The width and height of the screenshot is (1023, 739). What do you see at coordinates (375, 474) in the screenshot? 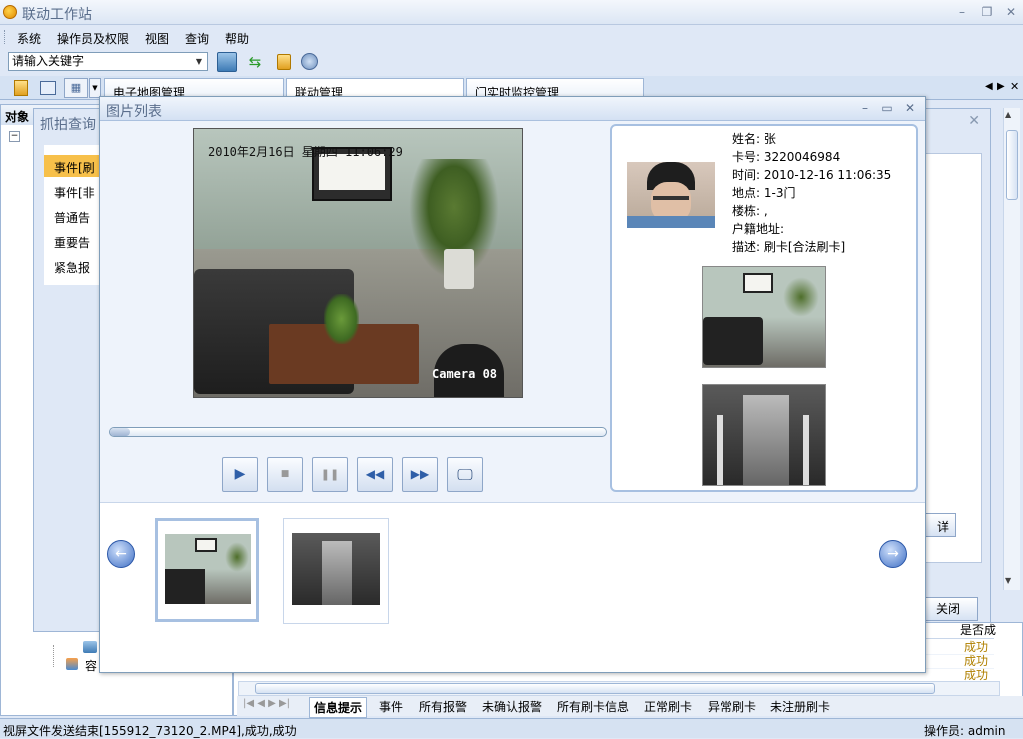
I see `rewind-button: ◀◀` at bounding box center [375, 474].